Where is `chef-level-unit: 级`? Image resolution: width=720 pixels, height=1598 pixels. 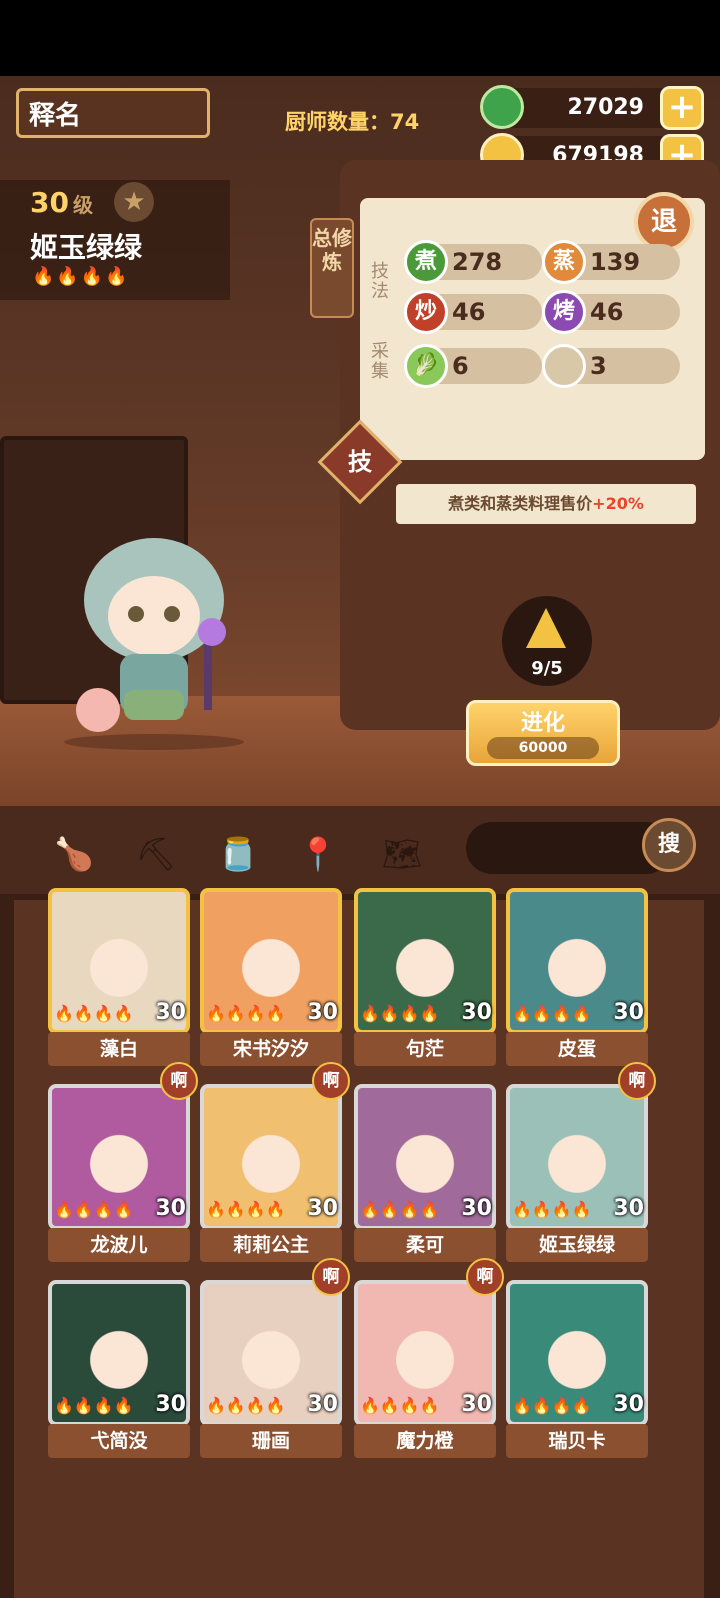 chef-level-unit: 级 is located at coordinates (82, 205).